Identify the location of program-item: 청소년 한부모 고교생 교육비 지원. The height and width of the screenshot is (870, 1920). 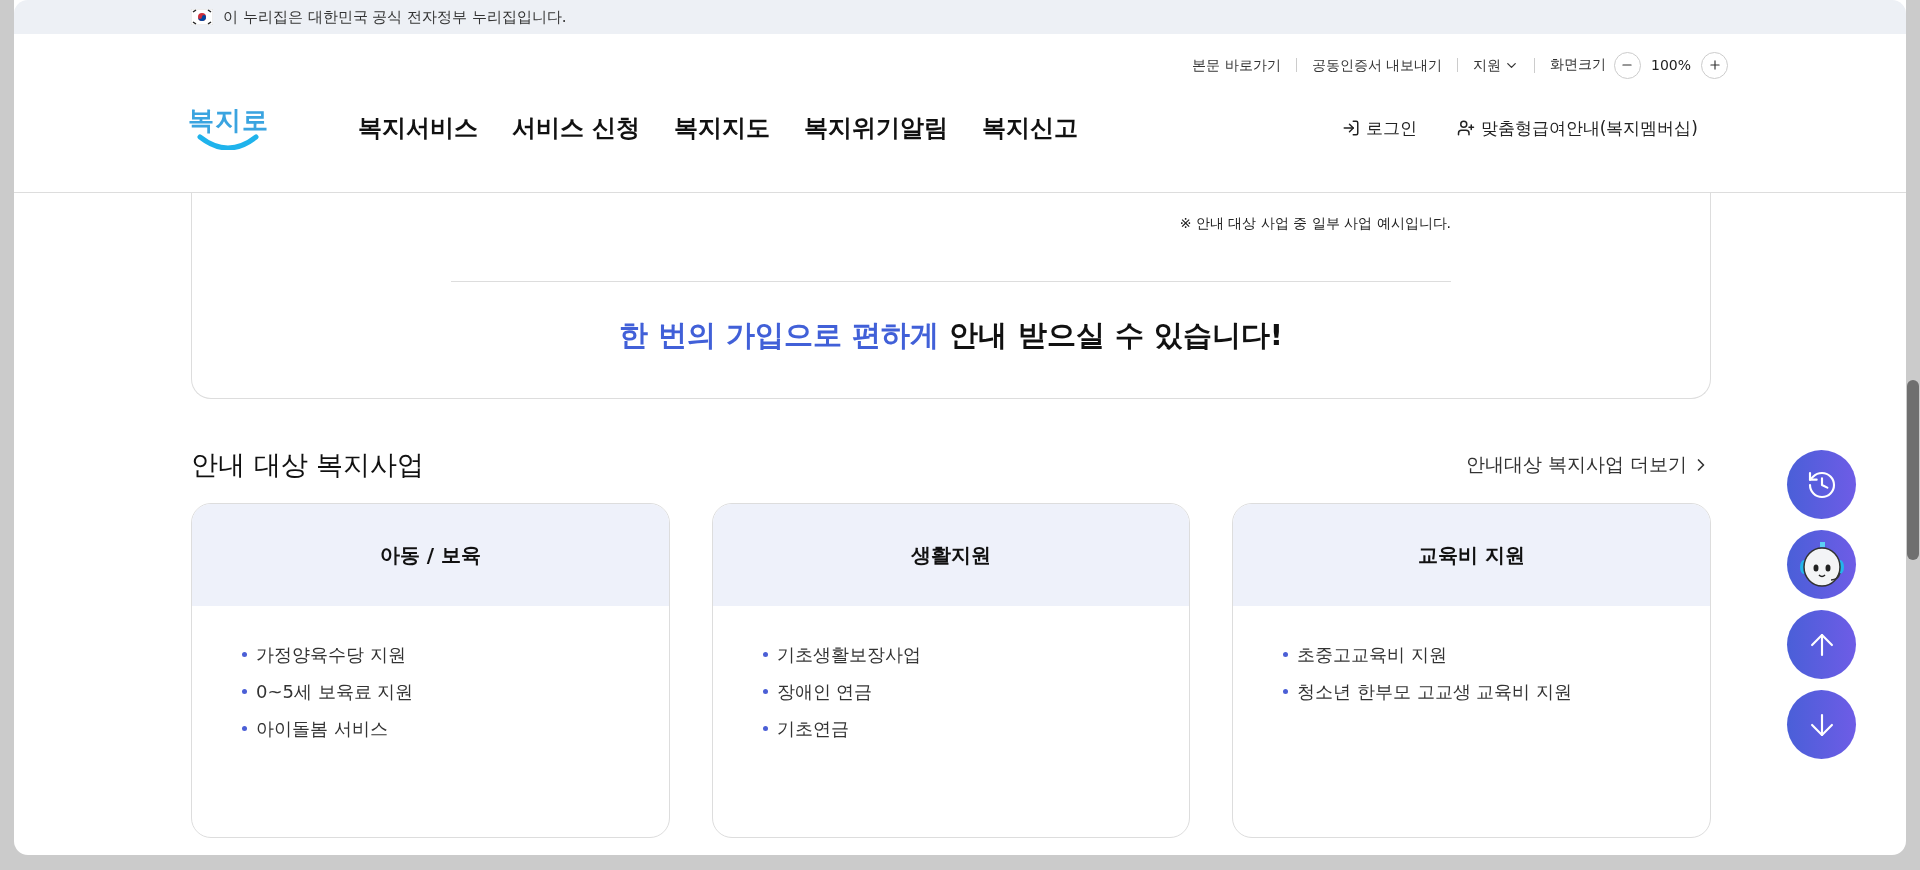
(1435, 691).